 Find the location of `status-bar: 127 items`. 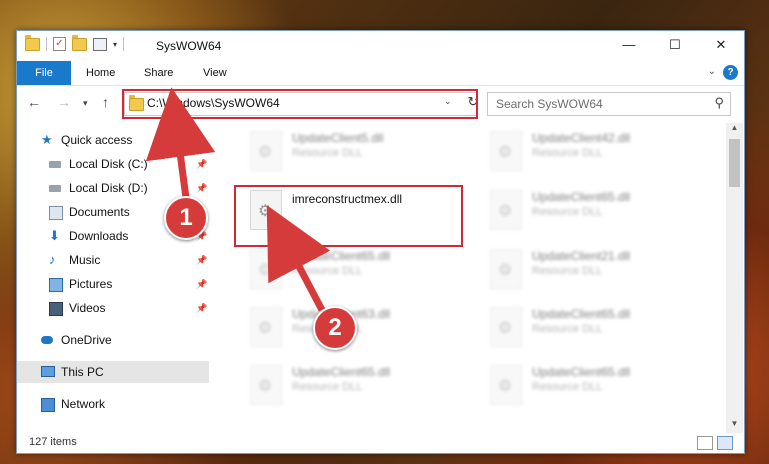

status-bar: 127 items is located at coordinates (380, 443).